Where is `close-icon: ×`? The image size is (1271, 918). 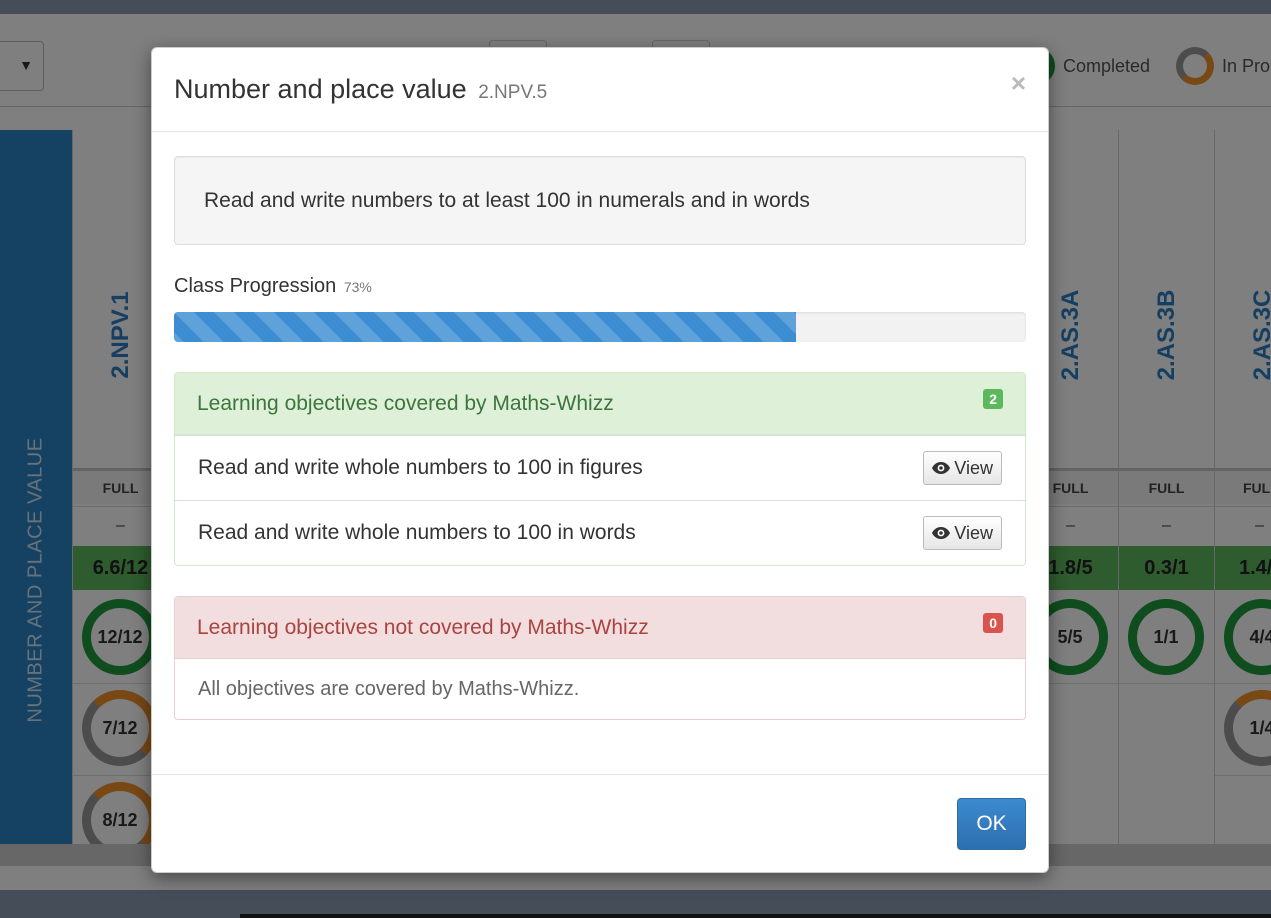
close-icon: × is located at coordinates (1018, 83).